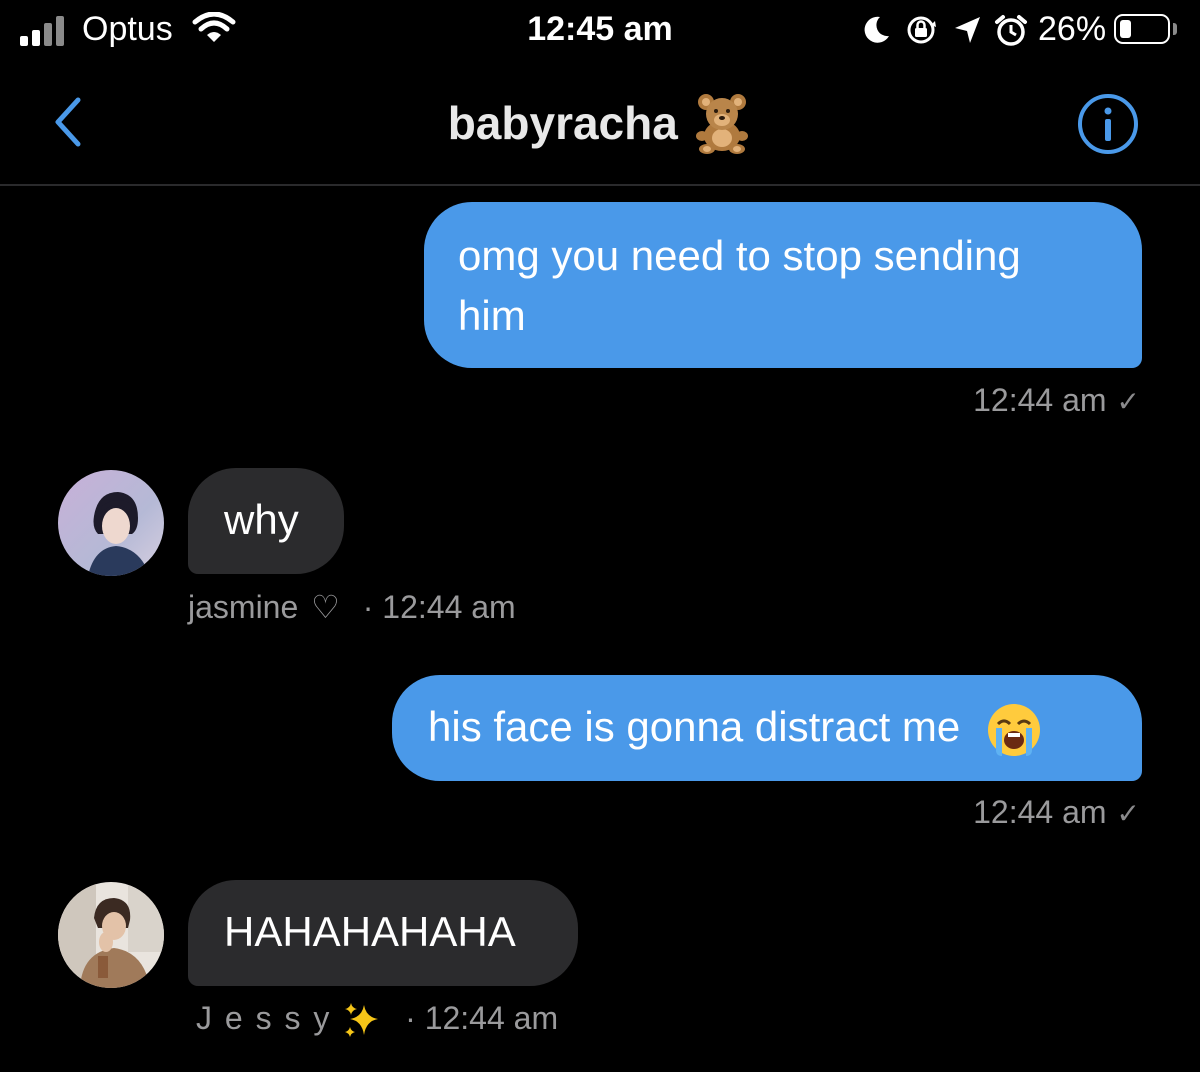 The image size is (1200, 1072). Describe the element at coordinates (352, 607) in the screenshot. I see `message-sender-meta: jasmine ♡ · 12:44 am` at that location.